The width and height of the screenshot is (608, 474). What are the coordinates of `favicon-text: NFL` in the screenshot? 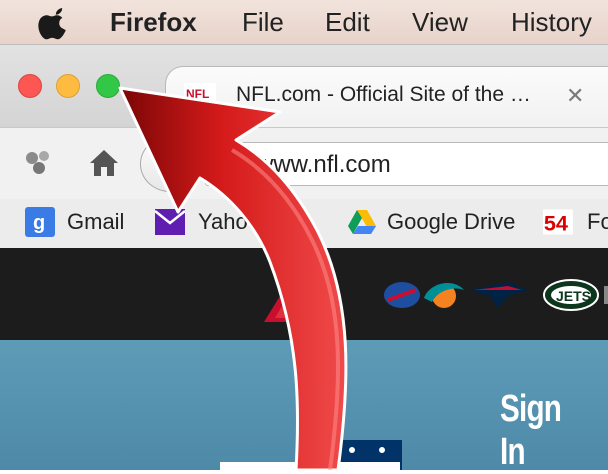 It's located at (197, 94).